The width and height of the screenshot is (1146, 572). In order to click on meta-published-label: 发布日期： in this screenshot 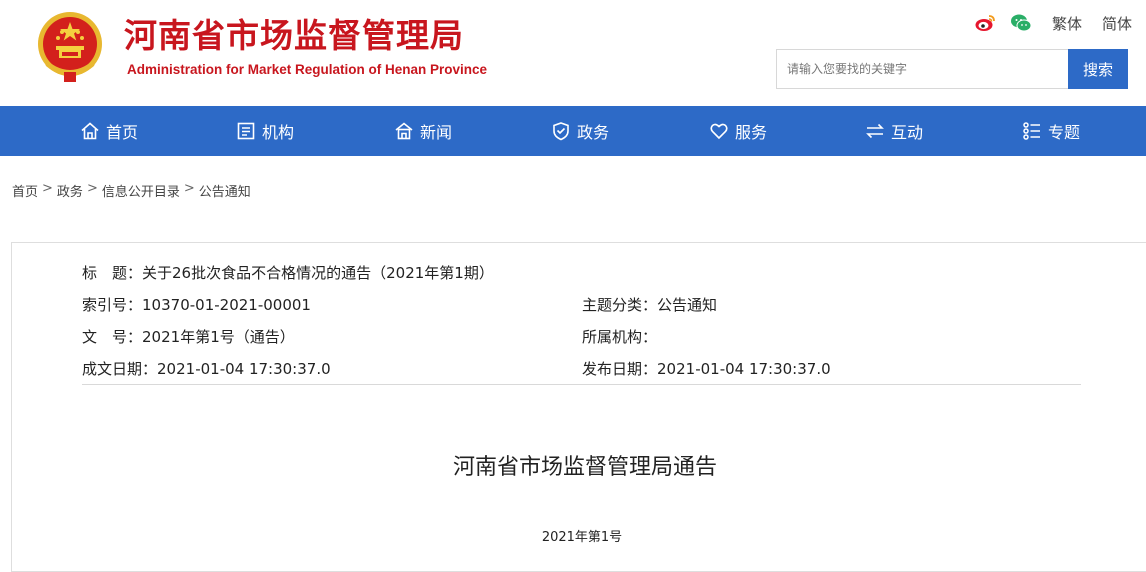, I will do `click(620, 369)`.